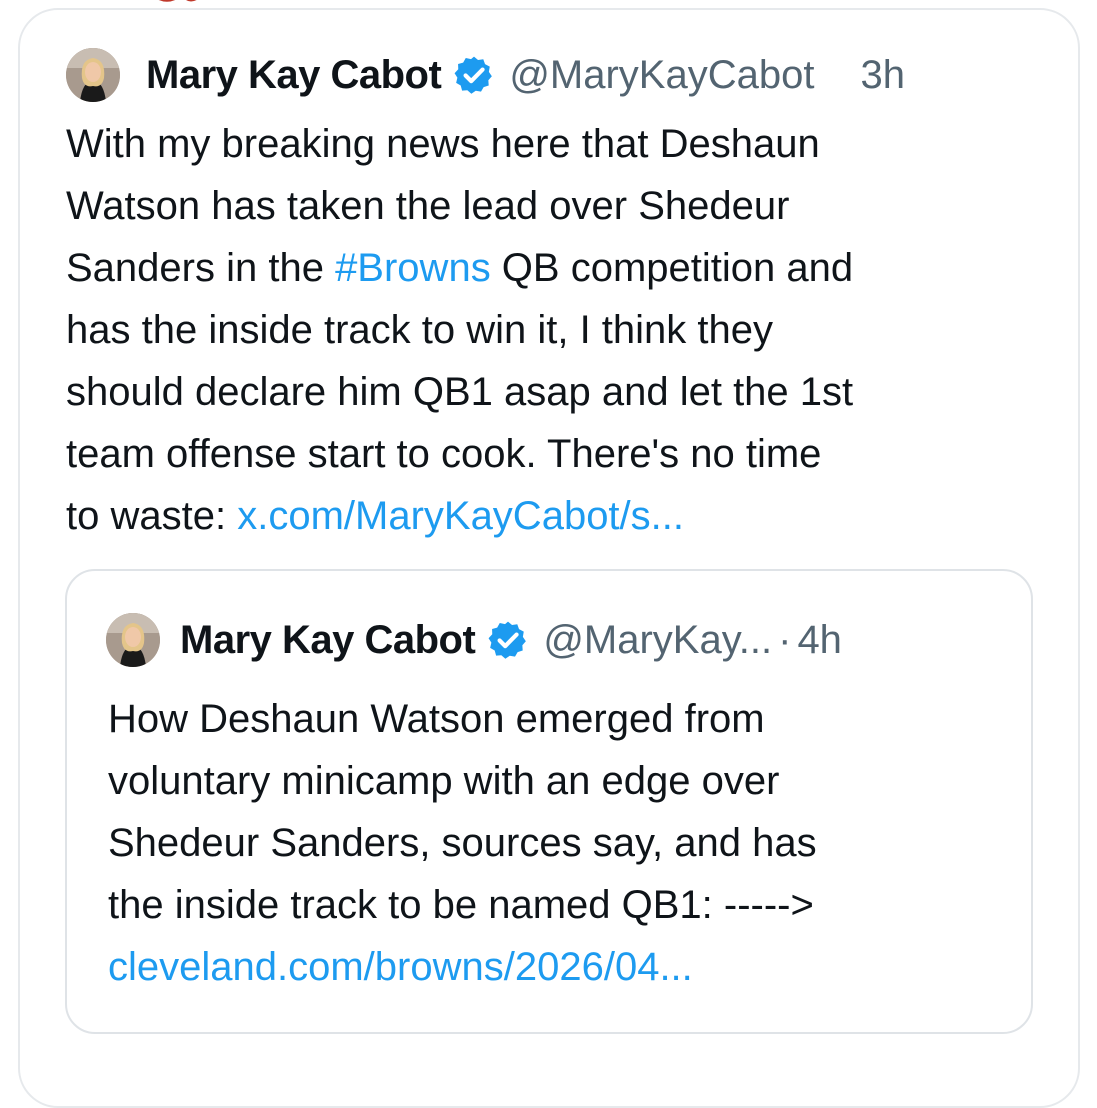 The image size is (1097, 1108). Describe the element at coordinates (294, 75) in the screenshot. I see `author-name: Mary Kay Cabot` at that location.